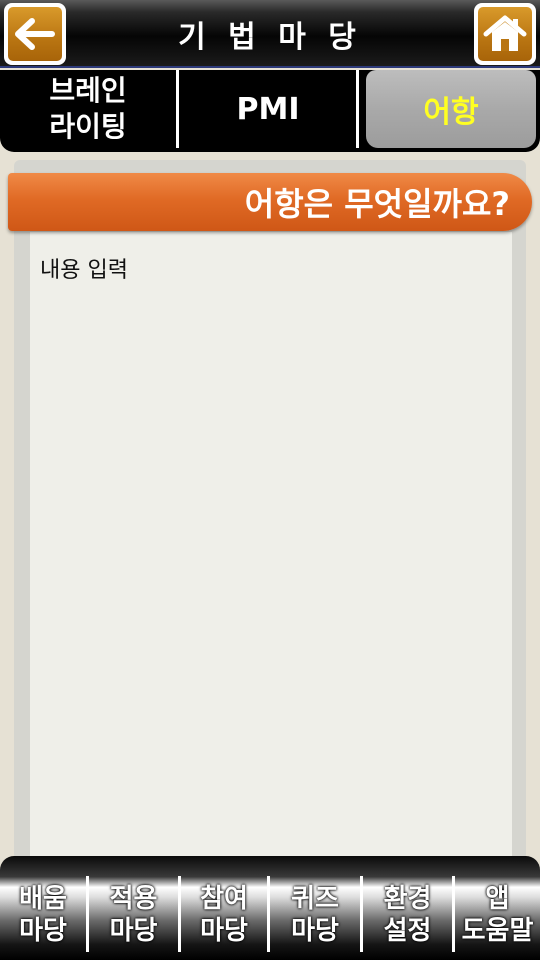  I want to click on page-title: 기 법 마 당, so click(270, 37).